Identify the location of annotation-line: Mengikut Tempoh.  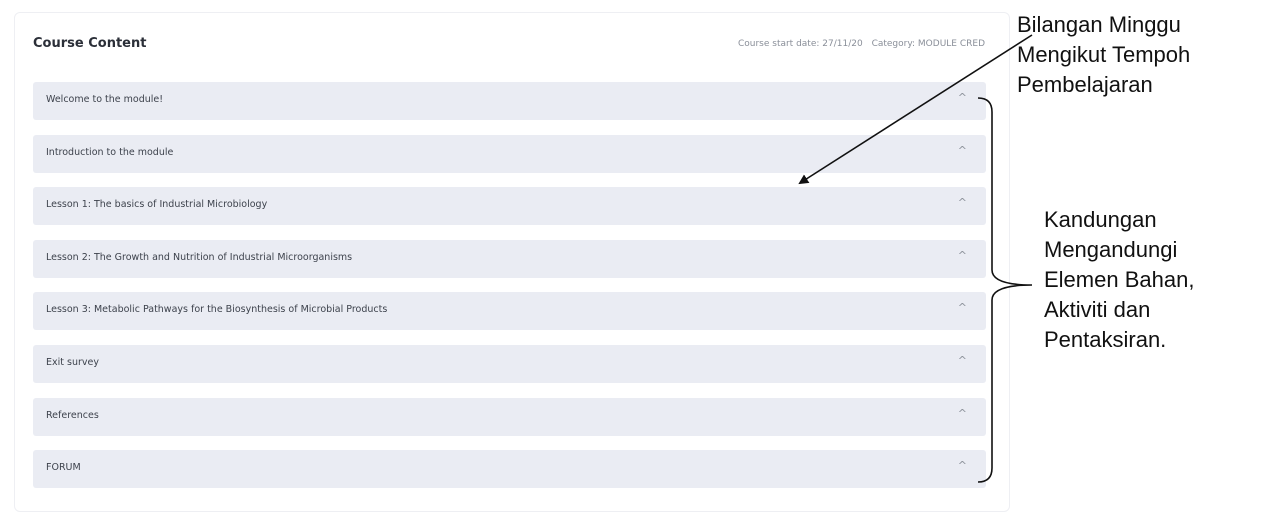
(1104, 54).